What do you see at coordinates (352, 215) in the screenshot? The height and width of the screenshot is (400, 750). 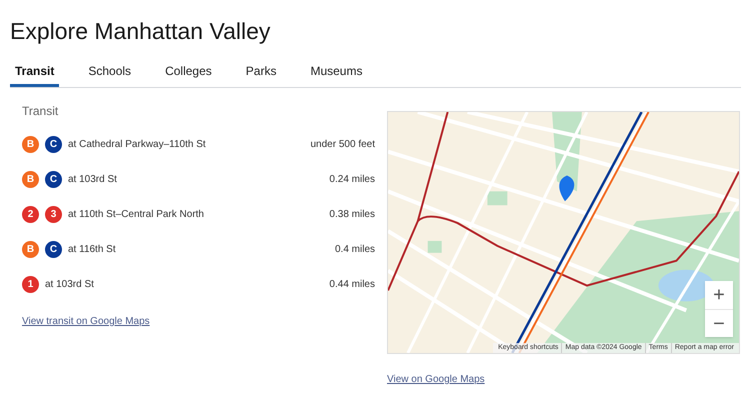 I see `distance: 0.38 miles` at bounding box center [352, 215].